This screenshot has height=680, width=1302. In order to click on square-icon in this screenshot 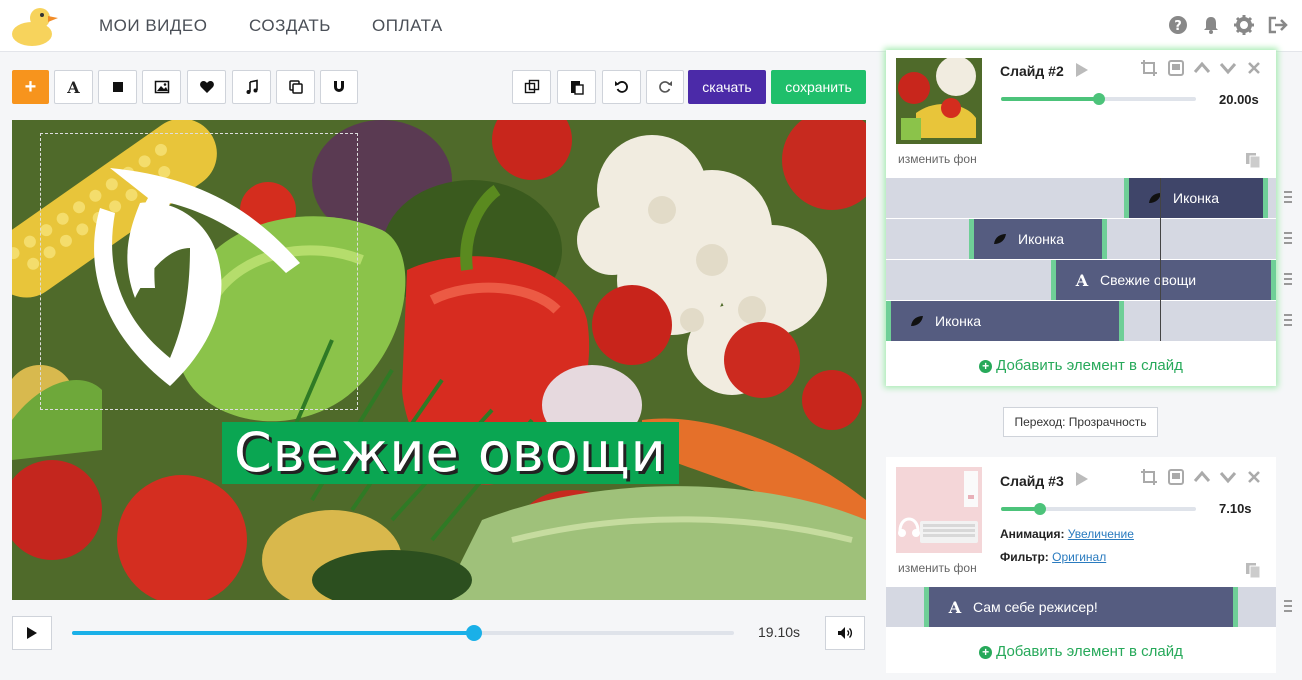, I will do `click(117, 87)`.